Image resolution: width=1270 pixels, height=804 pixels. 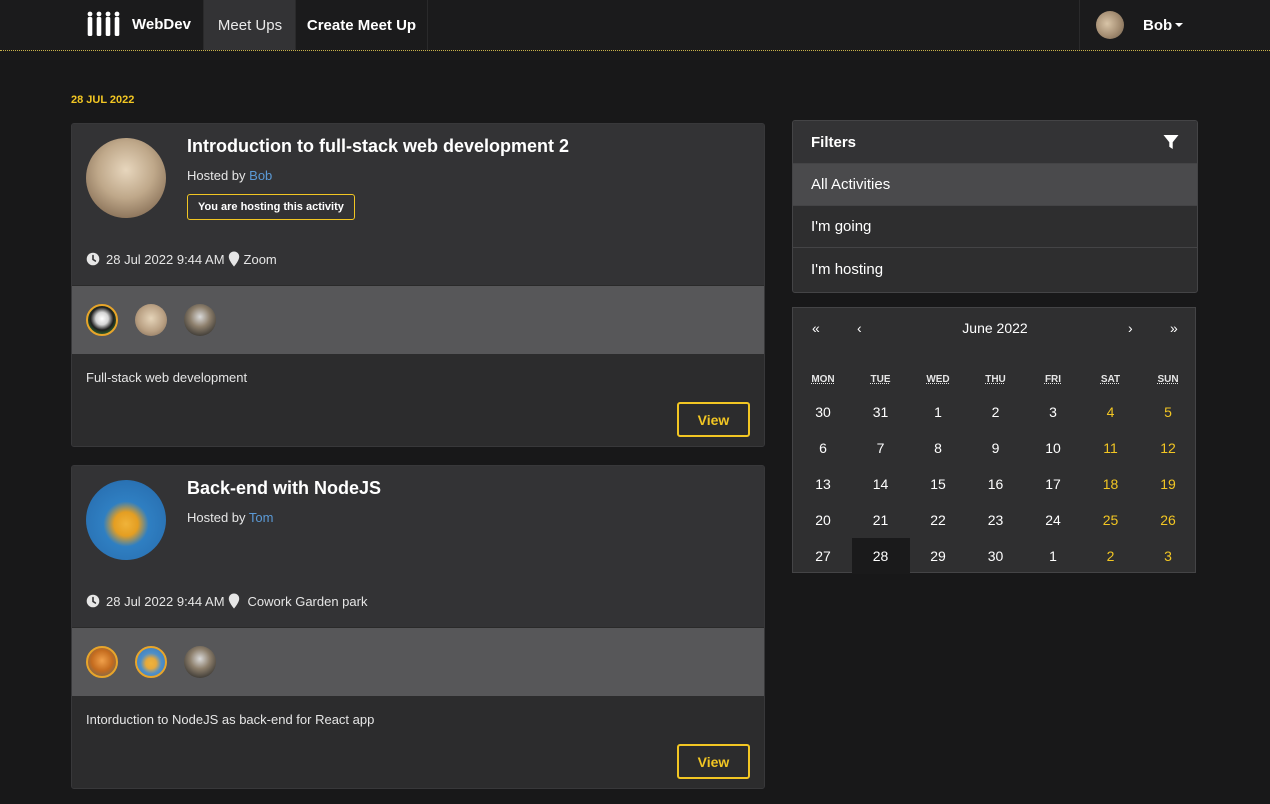 What do you see at coordinates (881, 412) in the screenshot?
I see `calendar-day: 31` at bounding box center [881, 412].